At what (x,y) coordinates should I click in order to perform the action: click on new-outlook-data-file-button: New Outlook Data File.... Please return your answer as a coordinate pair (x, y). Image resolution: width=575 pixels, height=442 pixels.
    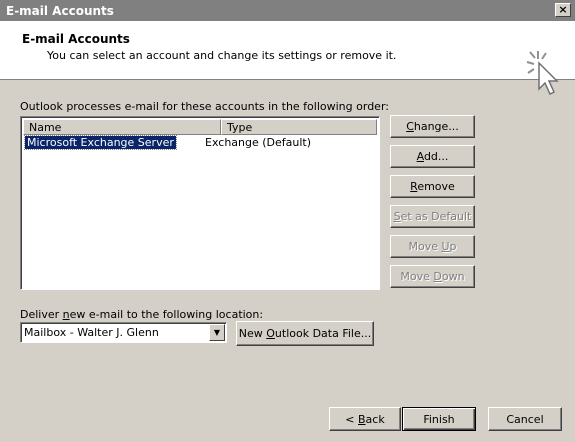
    Looking at the image, I should click on (305, 333).